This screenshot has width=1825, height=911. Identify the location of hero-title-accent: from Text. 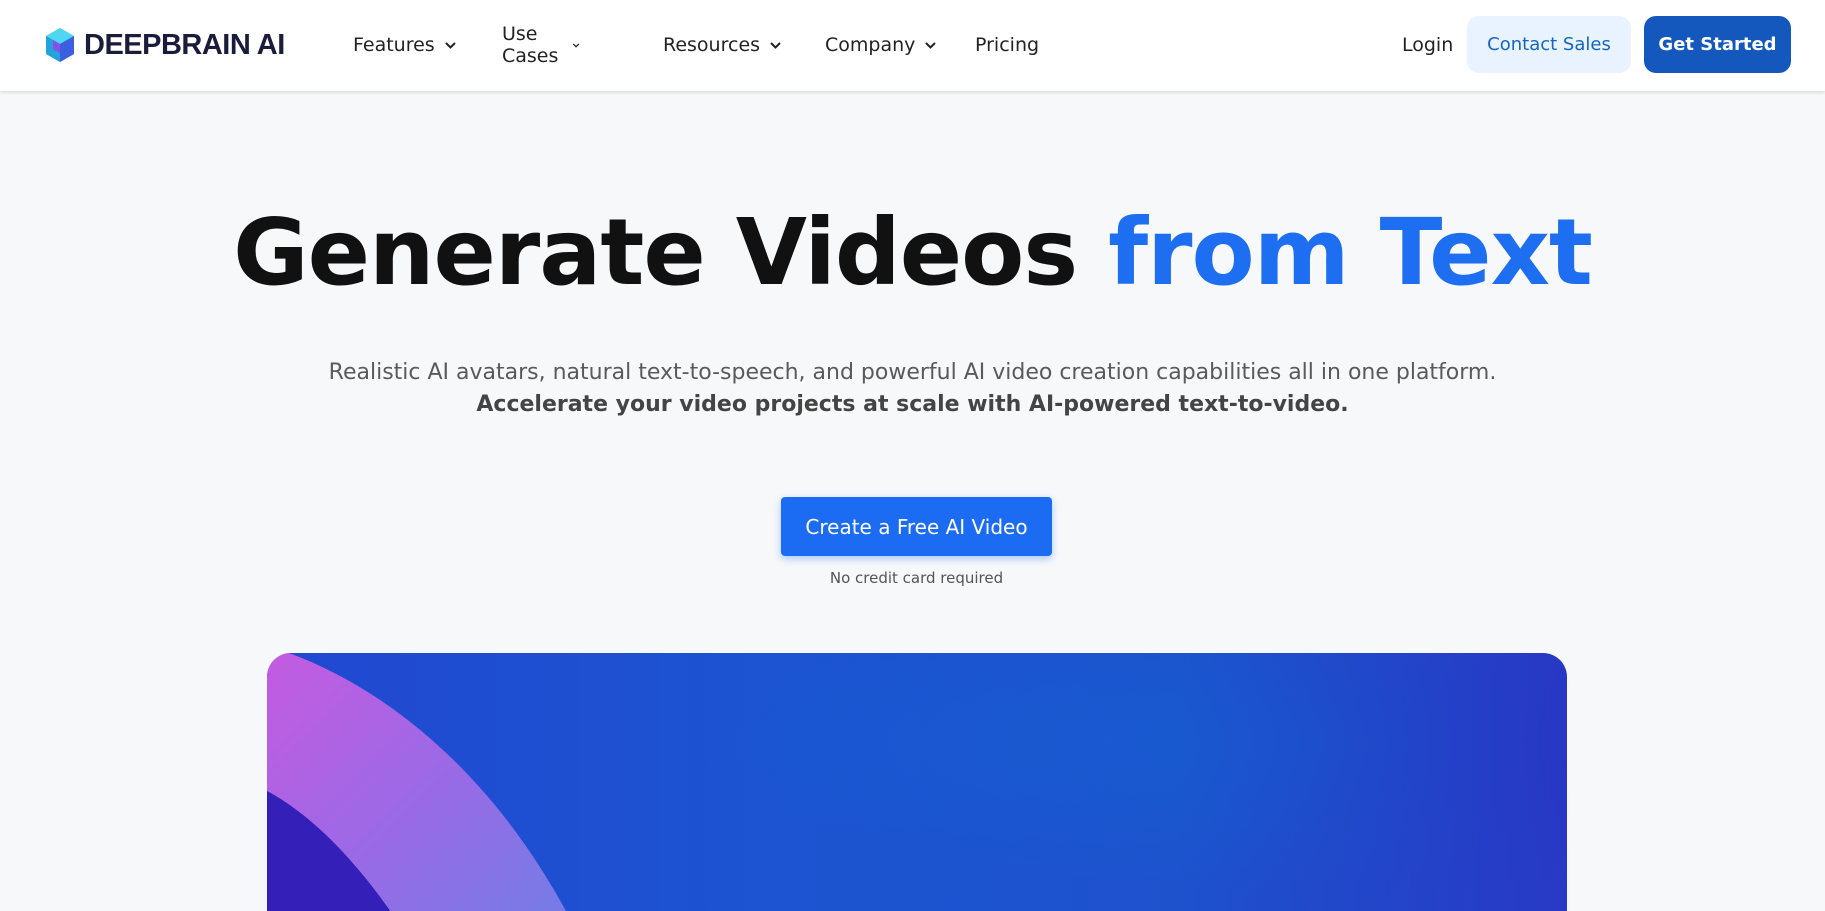
(1350, 252).